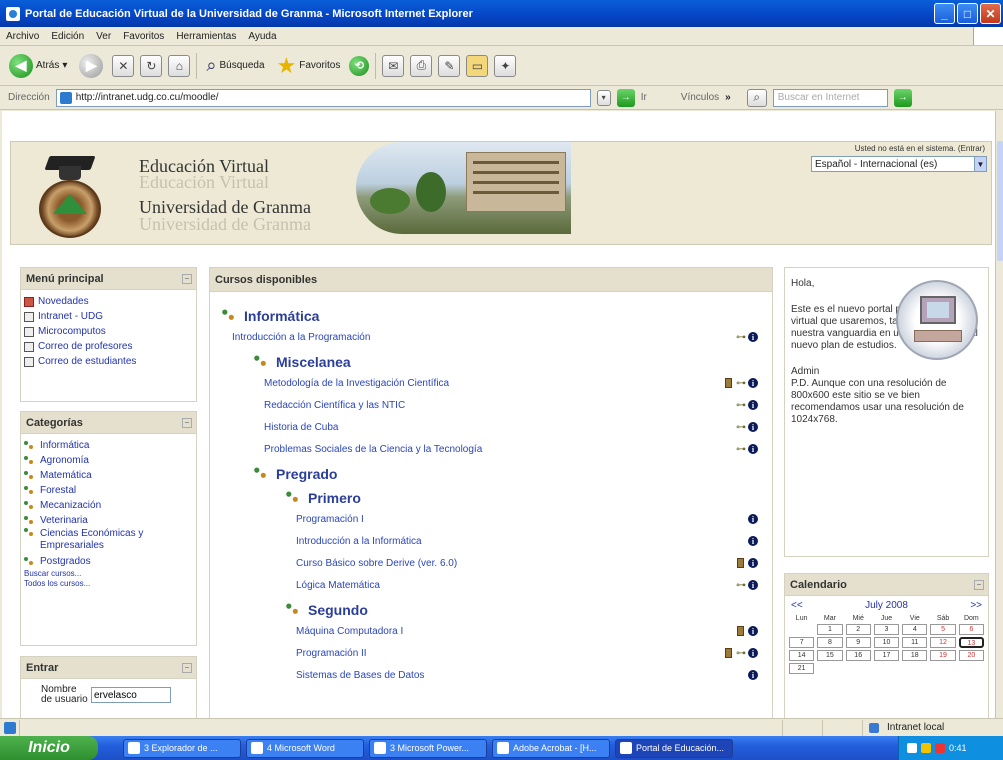 The image size is (1003, 760). I want to click on course-category: Miscelanea, so click(506, 362).